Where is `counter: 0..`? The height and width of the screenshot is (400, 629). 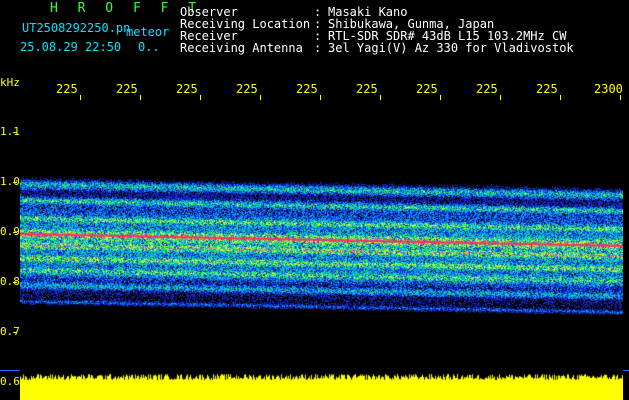
counter: 0.. is located at coordinates (149, 47).